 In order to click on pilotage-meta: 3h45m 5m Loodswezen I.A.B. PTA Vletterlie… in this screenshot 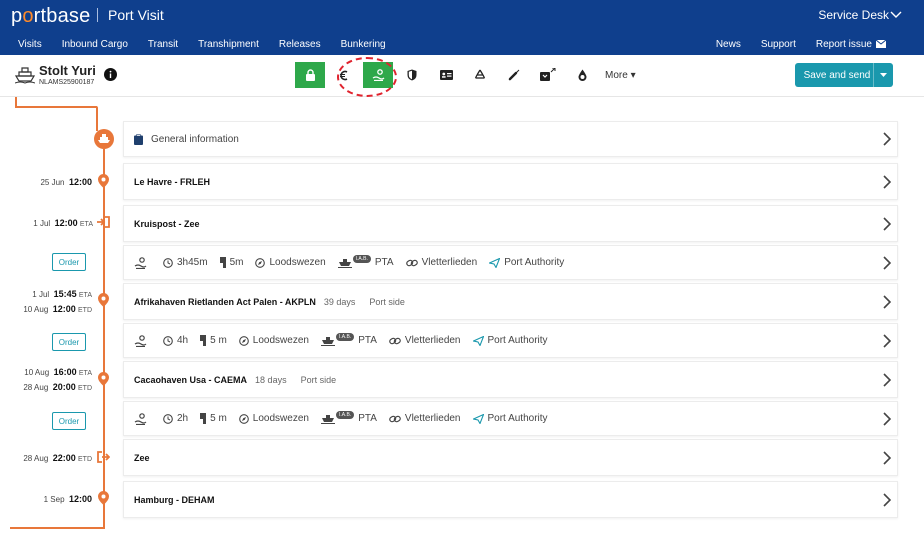, I will do `click(355, 261)`.